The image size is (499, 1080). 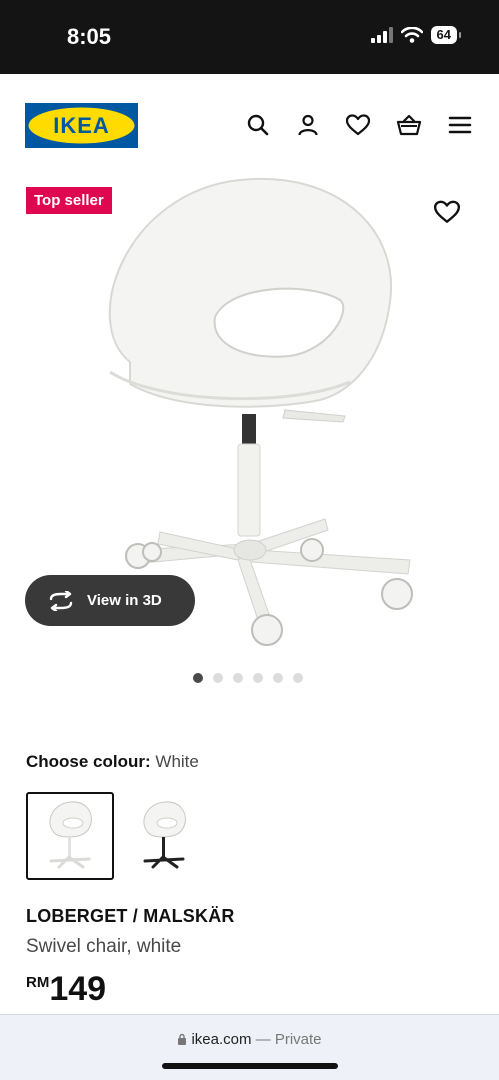 I want to click on colour-option-white, so click(x=70, y=836).